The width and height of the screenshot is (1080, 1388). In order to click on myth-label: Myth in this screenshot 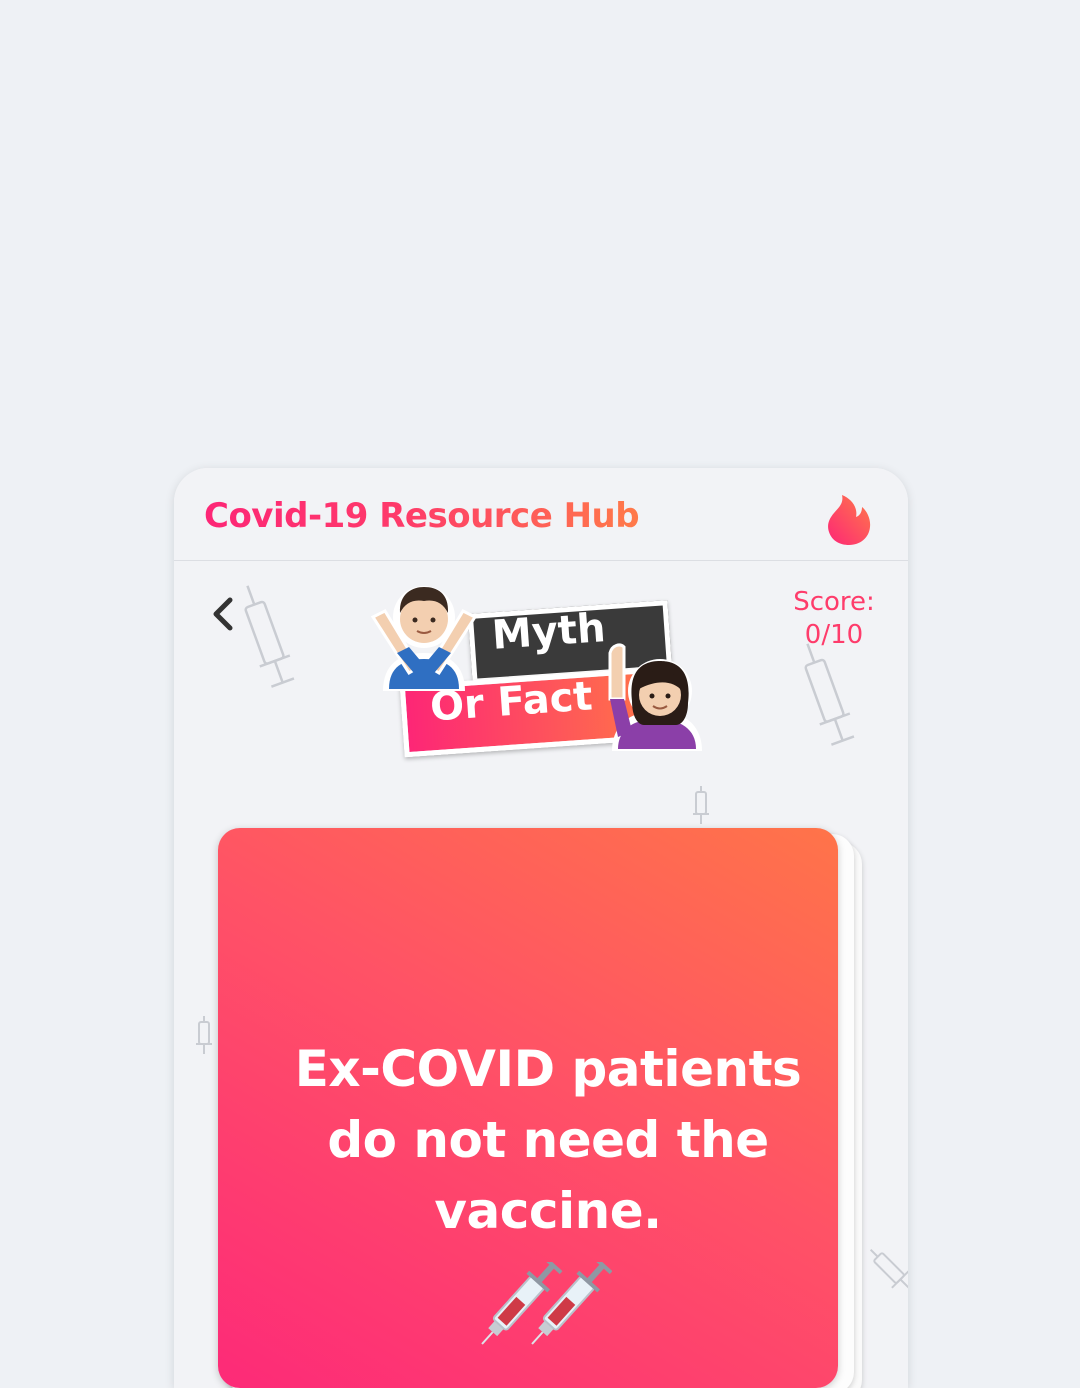, I will do `click(548, 632)`.